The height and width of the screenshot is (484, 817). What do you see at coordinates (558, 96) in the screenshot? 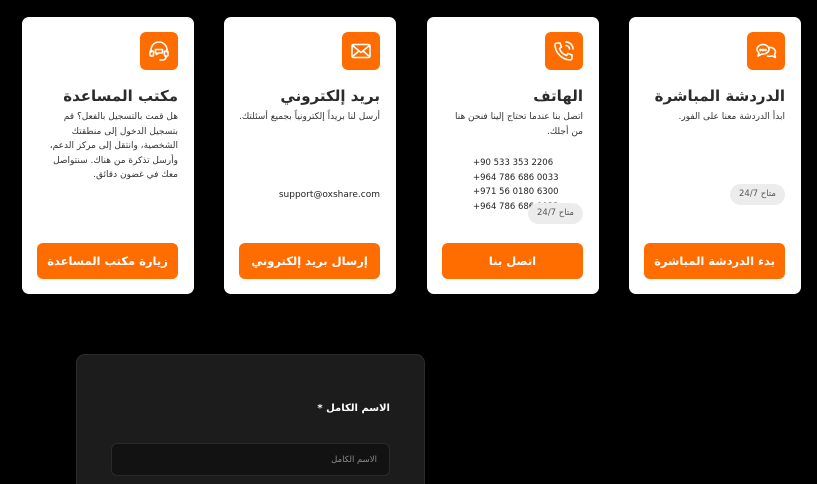
I see `card-title: الهاتف` at bounding box center [558, 96].